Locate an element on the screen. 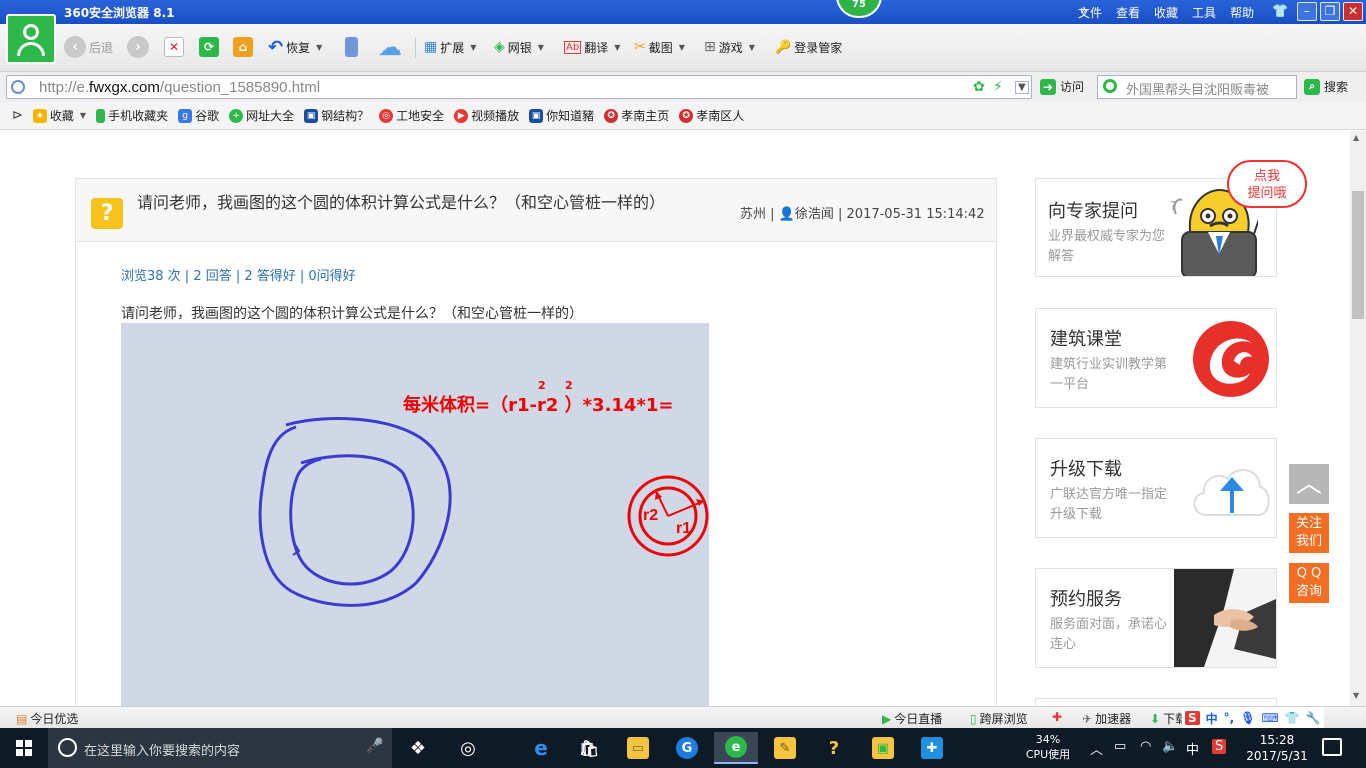  upgrade-download-card: 升级下载 广联达官方唯一指定升级下载 is located at coordinates (1156, 488).